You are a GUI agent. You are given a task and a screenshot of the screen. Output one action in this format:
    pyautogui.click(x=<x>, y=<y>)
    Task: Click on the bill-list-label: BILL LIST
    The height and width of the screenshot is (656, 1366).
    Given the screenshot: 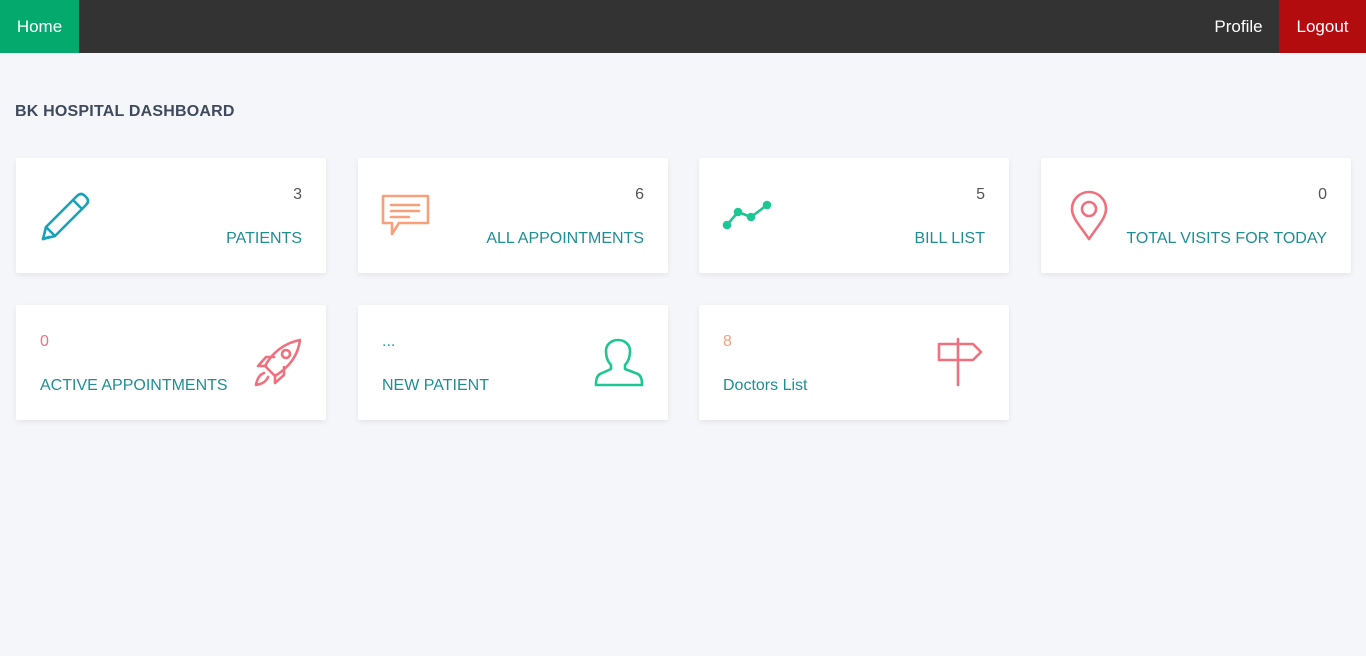 What is the action you would take?
    pyautogui.click(x=949, y=238)
    